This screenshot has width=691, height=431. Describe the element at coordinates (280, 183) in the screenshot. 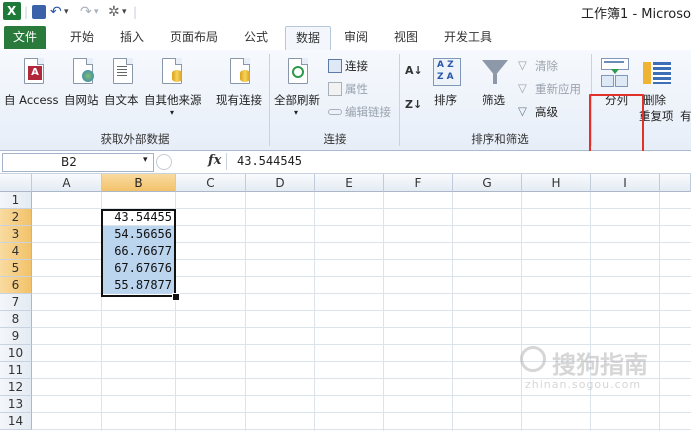

I see `column-header-d: D` at that location.